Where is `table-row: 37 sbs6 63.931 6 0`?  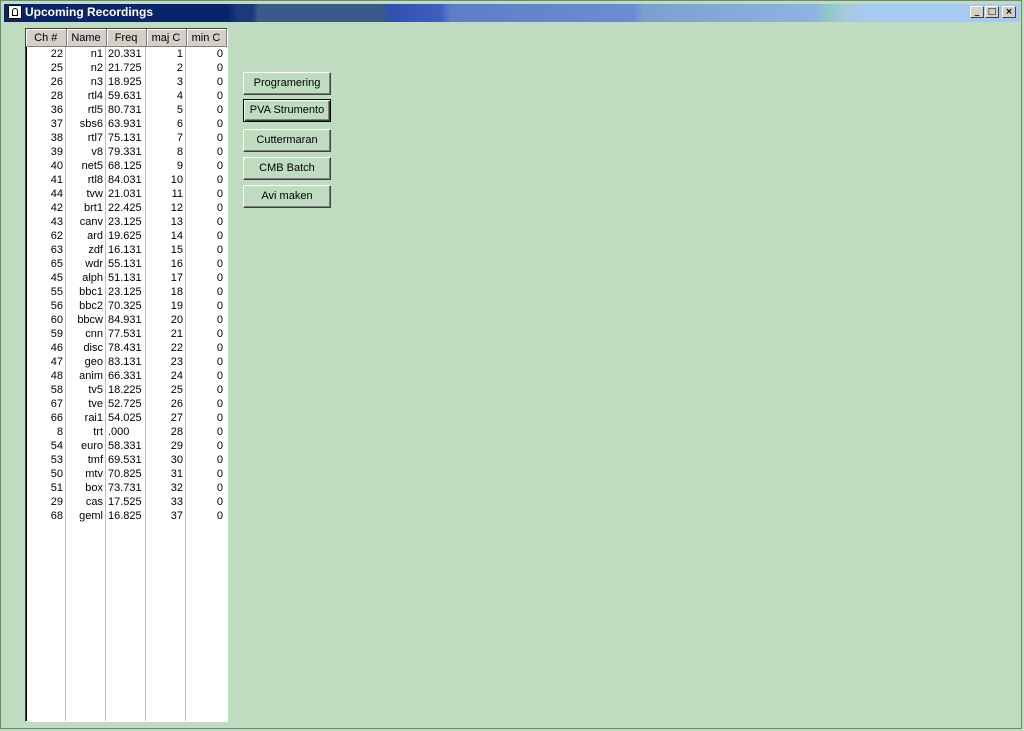
table-row: 37 sbs6 63.931 6 0 is located at coordinates (126, 124).